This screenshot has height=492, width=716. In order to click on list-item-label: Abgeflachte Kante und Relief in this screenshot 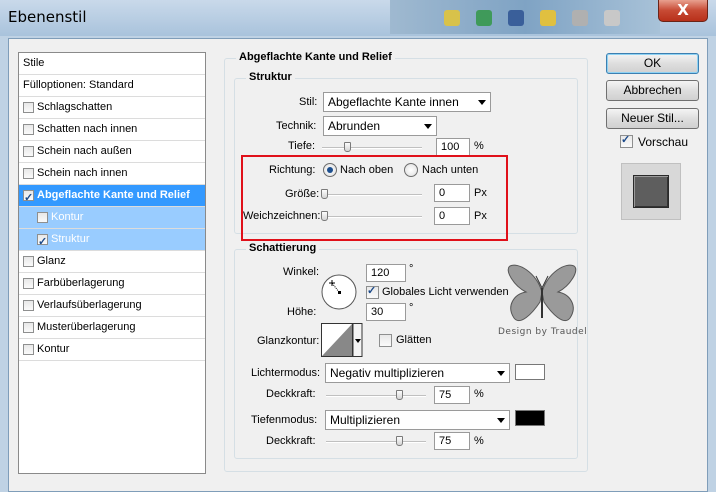, I will do `click(113, 195)`.